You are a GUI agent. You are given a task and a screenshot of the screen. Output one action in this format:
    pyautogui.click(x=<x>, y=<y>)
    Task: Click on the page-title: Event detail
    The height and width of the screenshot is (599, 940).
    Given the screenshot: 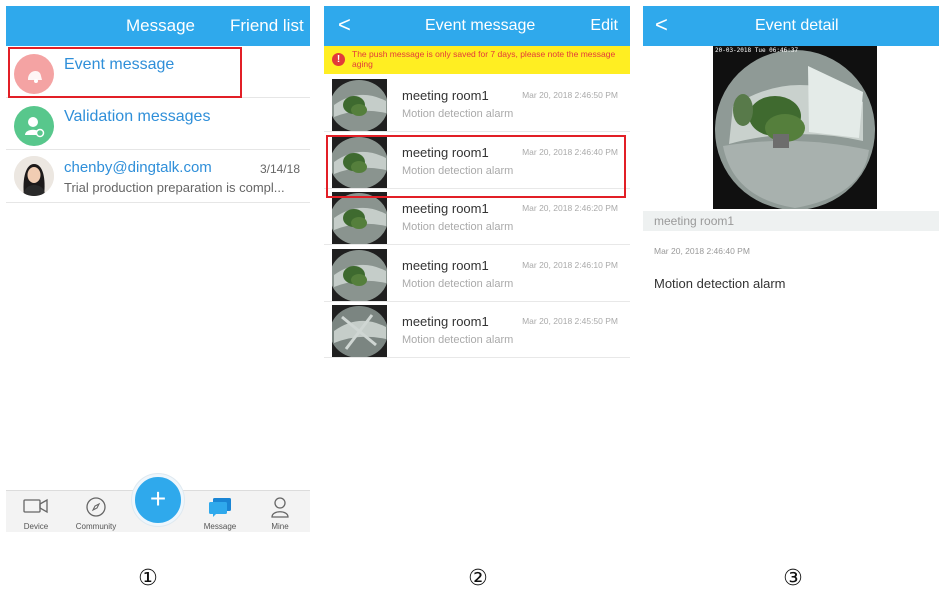 What is the action you would take?
    pyautogui.click(x=797, y=25)
    